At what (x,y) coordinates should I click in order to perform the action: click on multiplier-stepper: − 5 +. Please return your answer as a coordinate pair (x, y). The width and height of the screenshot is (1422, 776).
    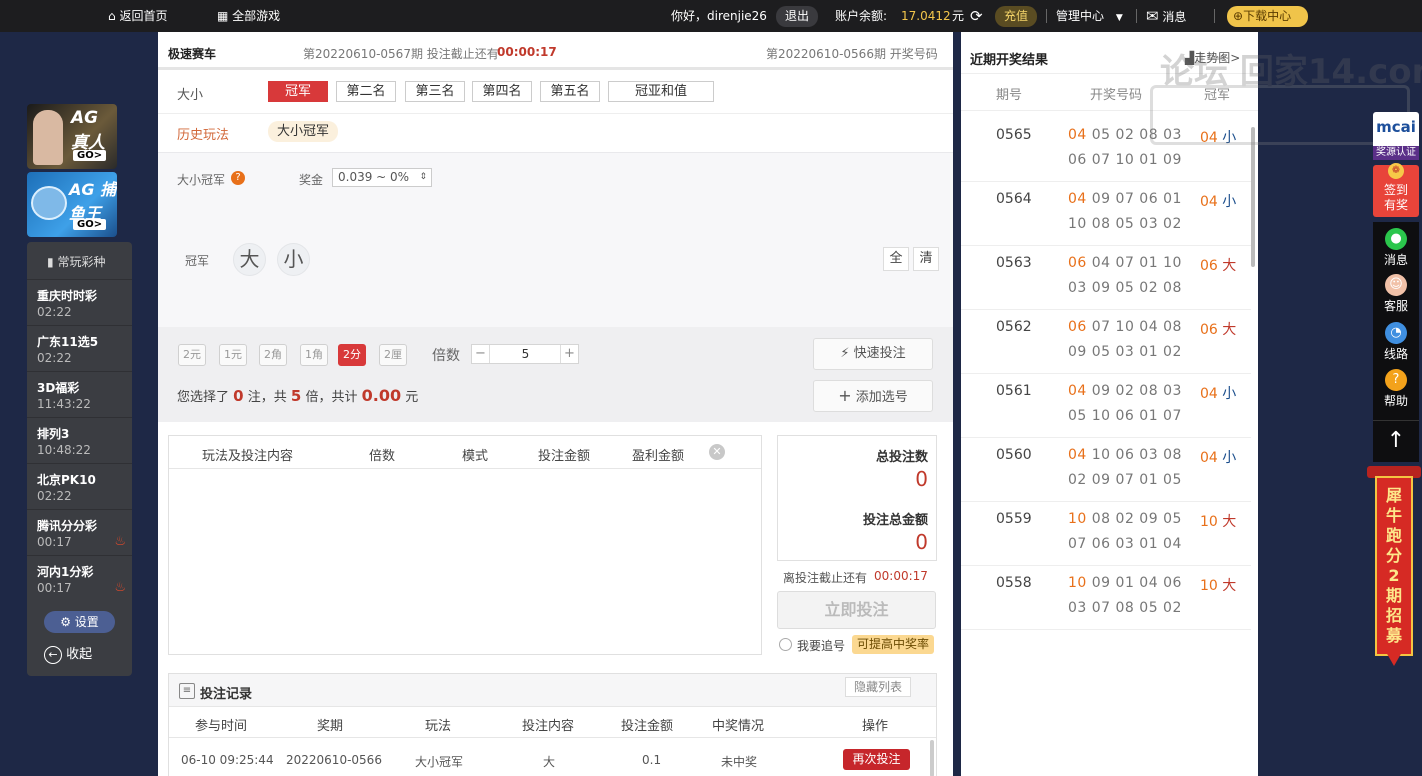
    Looking at the image, I should click on (525, 354).